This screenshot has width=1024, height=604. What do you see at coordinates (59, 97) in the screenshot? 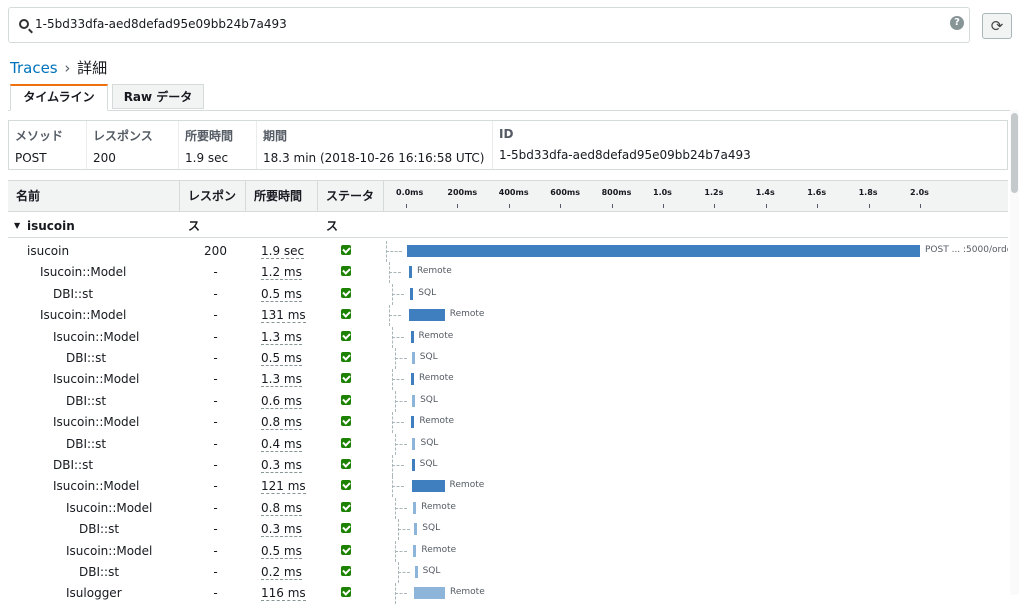
I see `tab-timeline: タイムライン` at bounding box center [59, 97].